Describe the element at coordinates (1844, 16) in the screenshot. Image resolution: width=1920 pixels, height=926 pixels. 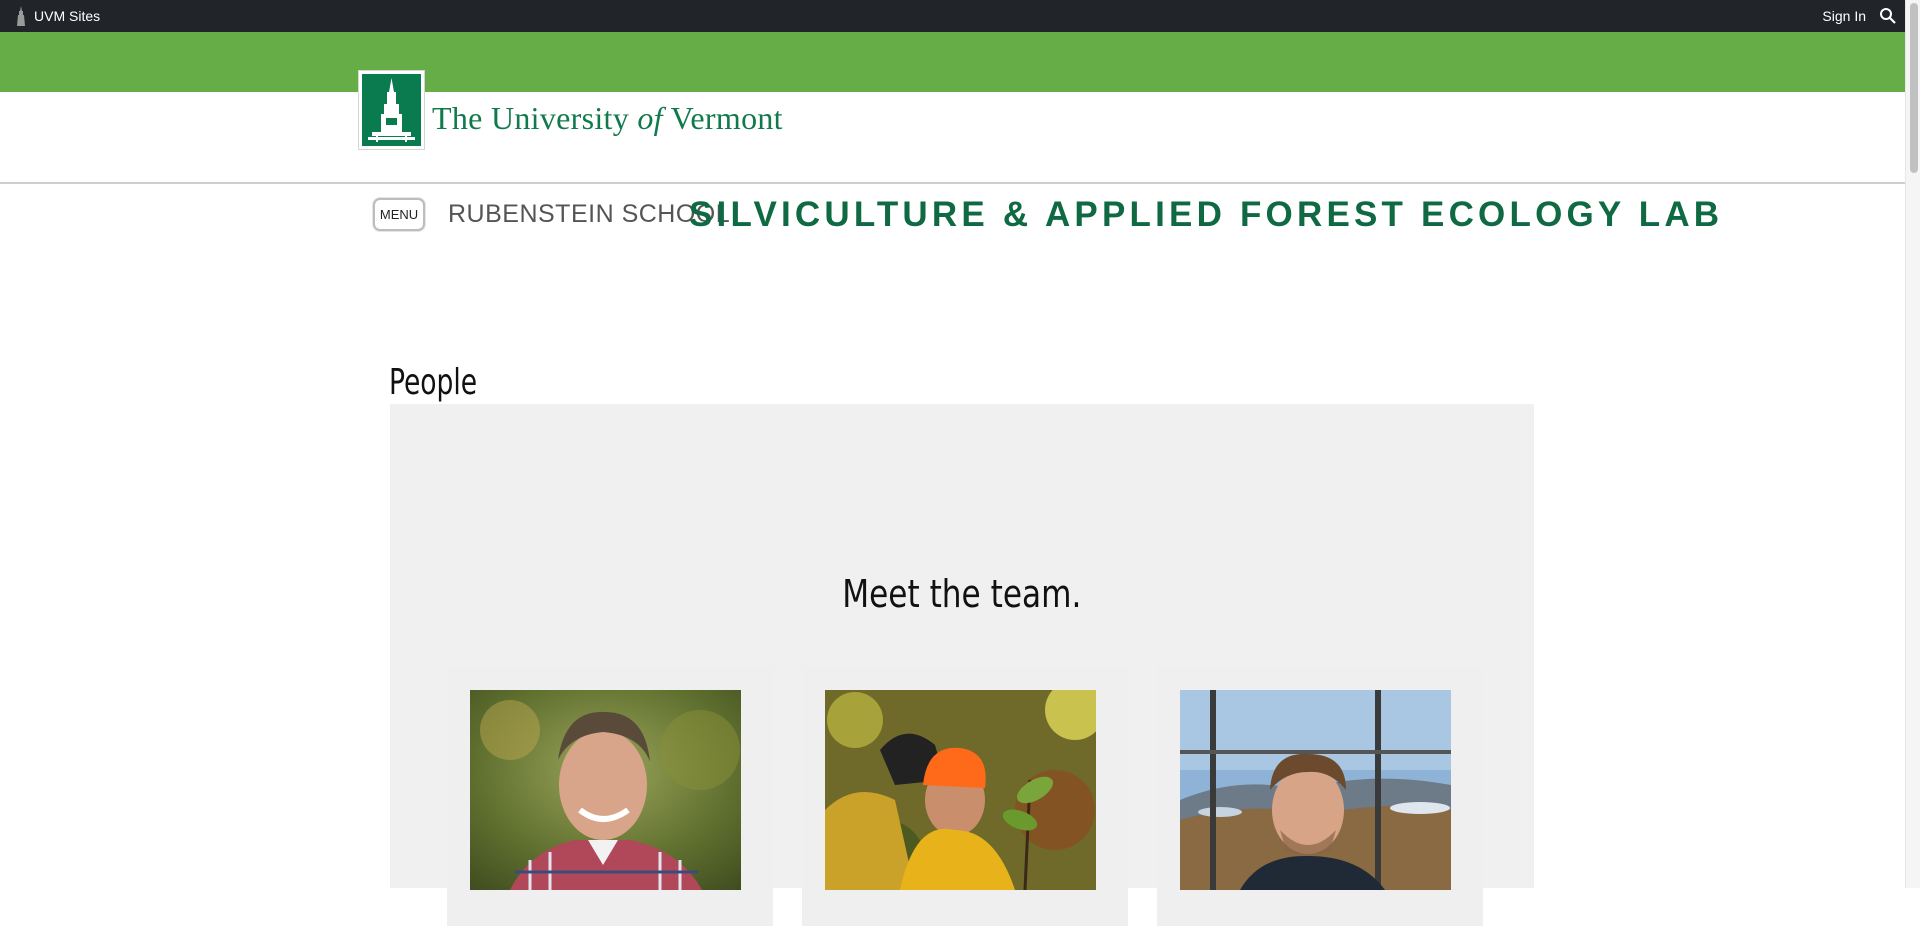
I see `sign-in-link: Sign In` at that location.